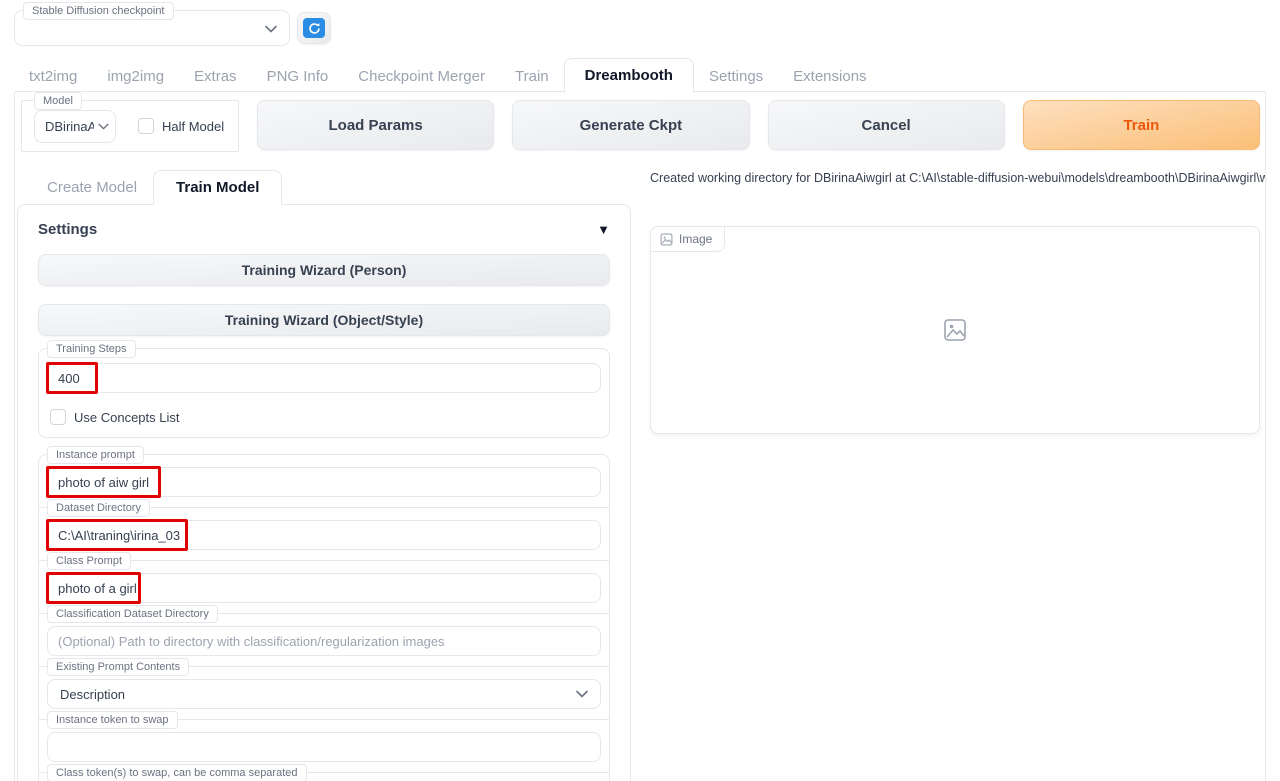 Image resolution: width=1280 pixels, height=781 pixels. I want to click on existing-prompt-contents-select: Description, so click(324, 694).